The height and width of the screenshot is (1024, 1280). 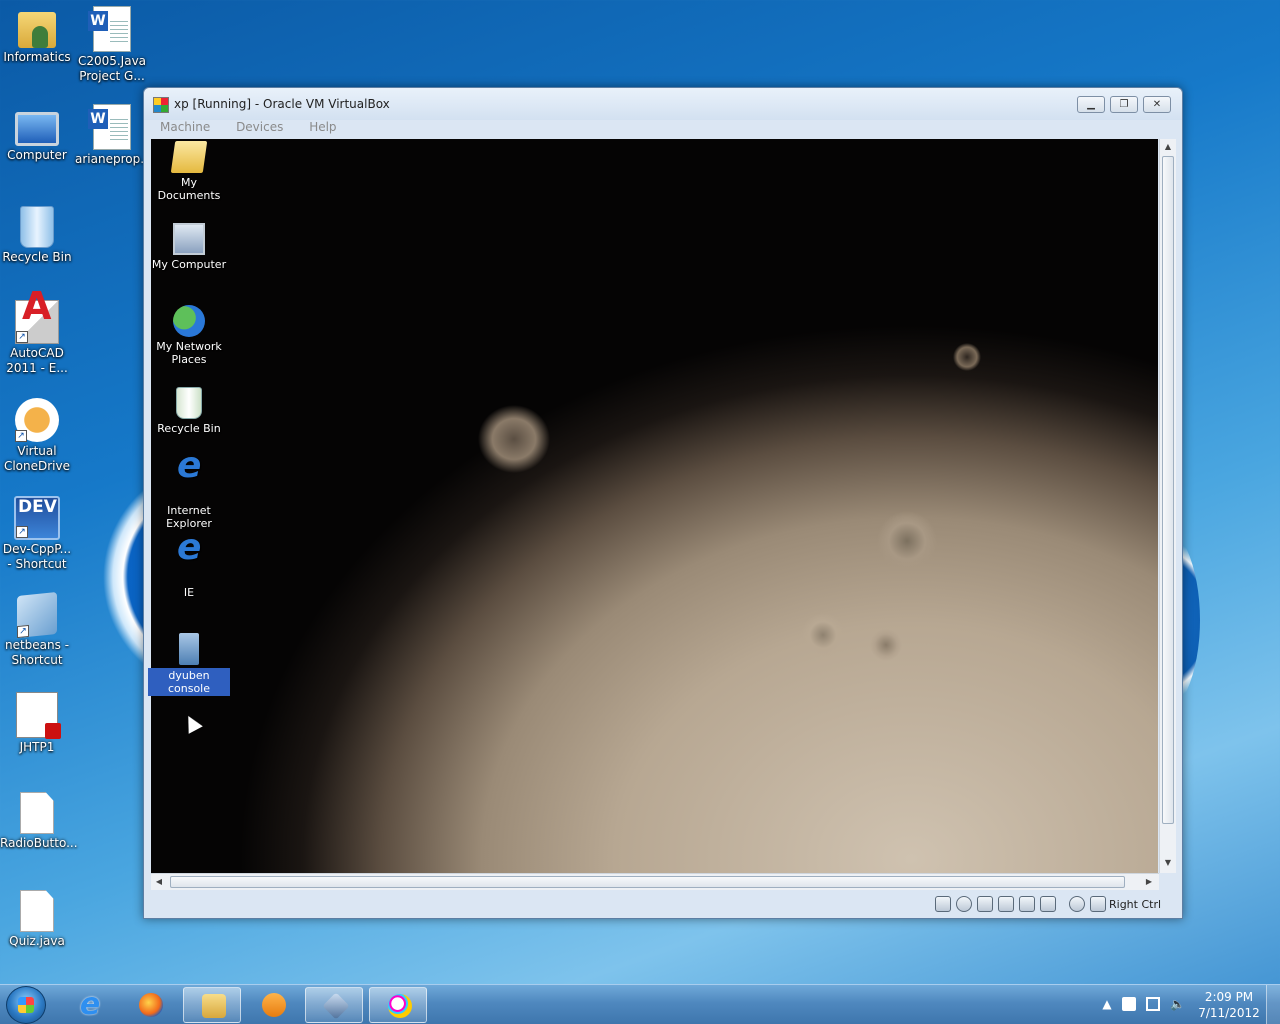 I want to click on vertical-scrollbar: ▲ ▼, so click(x=1167, y=506).